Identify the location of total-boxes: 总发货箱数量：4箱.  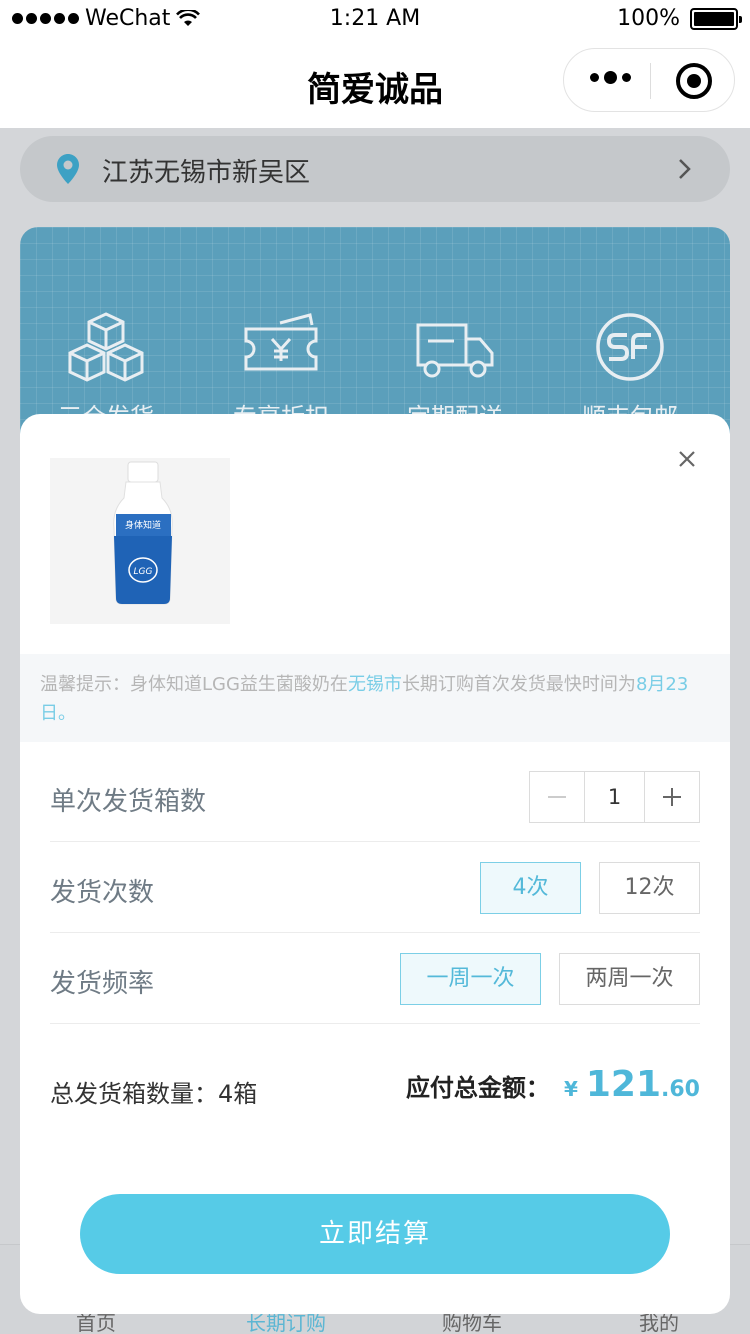
(154, 1094).